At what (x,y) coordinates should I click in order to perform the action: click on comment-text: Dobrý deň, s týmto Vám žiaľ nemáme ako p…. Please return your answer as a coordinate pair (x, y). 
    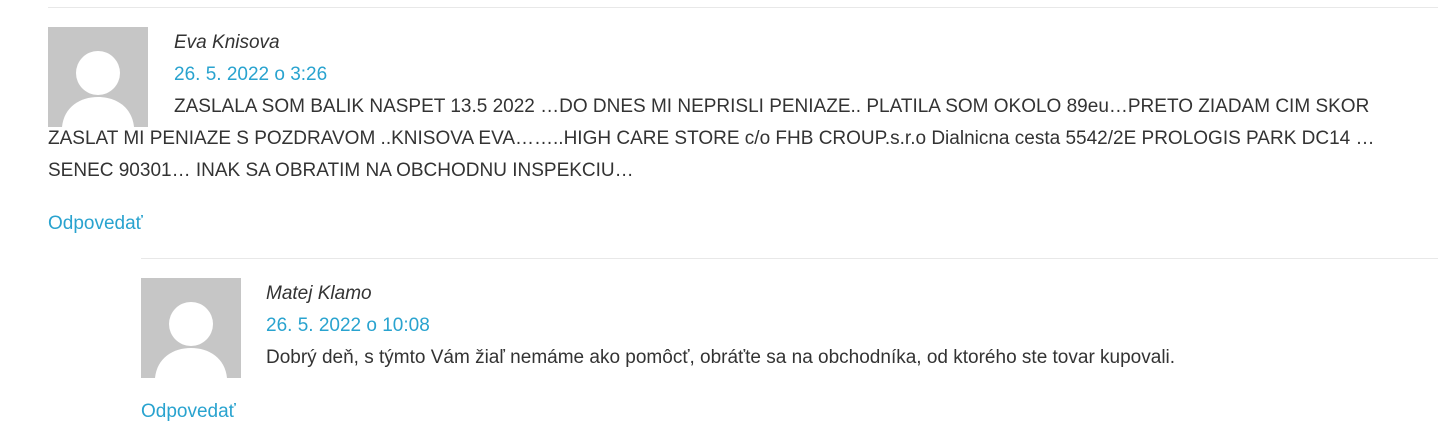
    Looking at the image, I should click on (721, 357).